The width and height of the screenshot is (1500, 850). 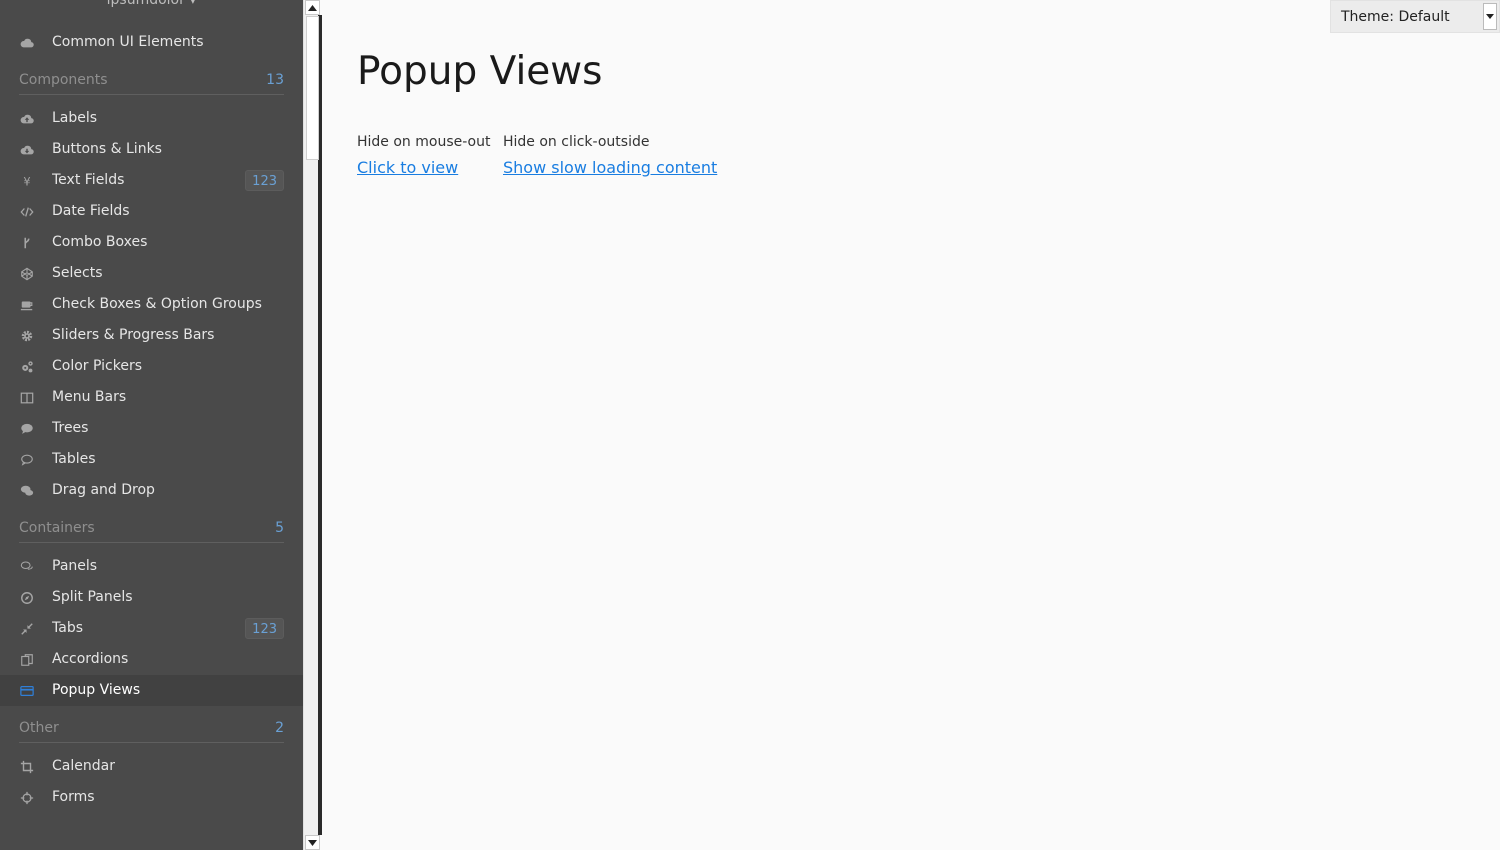 I want to click on fork-icon, so click(x=26, y=242).